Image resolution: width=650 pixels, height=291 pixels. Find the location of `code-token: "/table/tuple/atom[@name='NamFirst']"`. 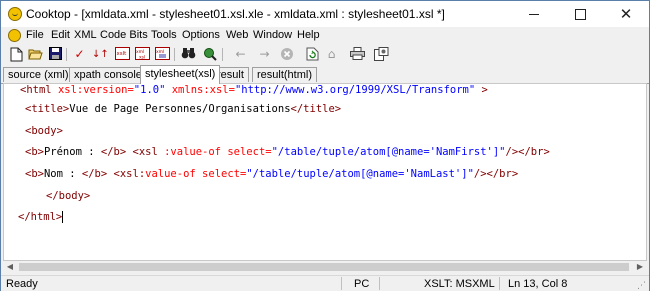

code-token: "/table/tuple/atom[@name='NamFirst']" is located at coordinates (388, 152).